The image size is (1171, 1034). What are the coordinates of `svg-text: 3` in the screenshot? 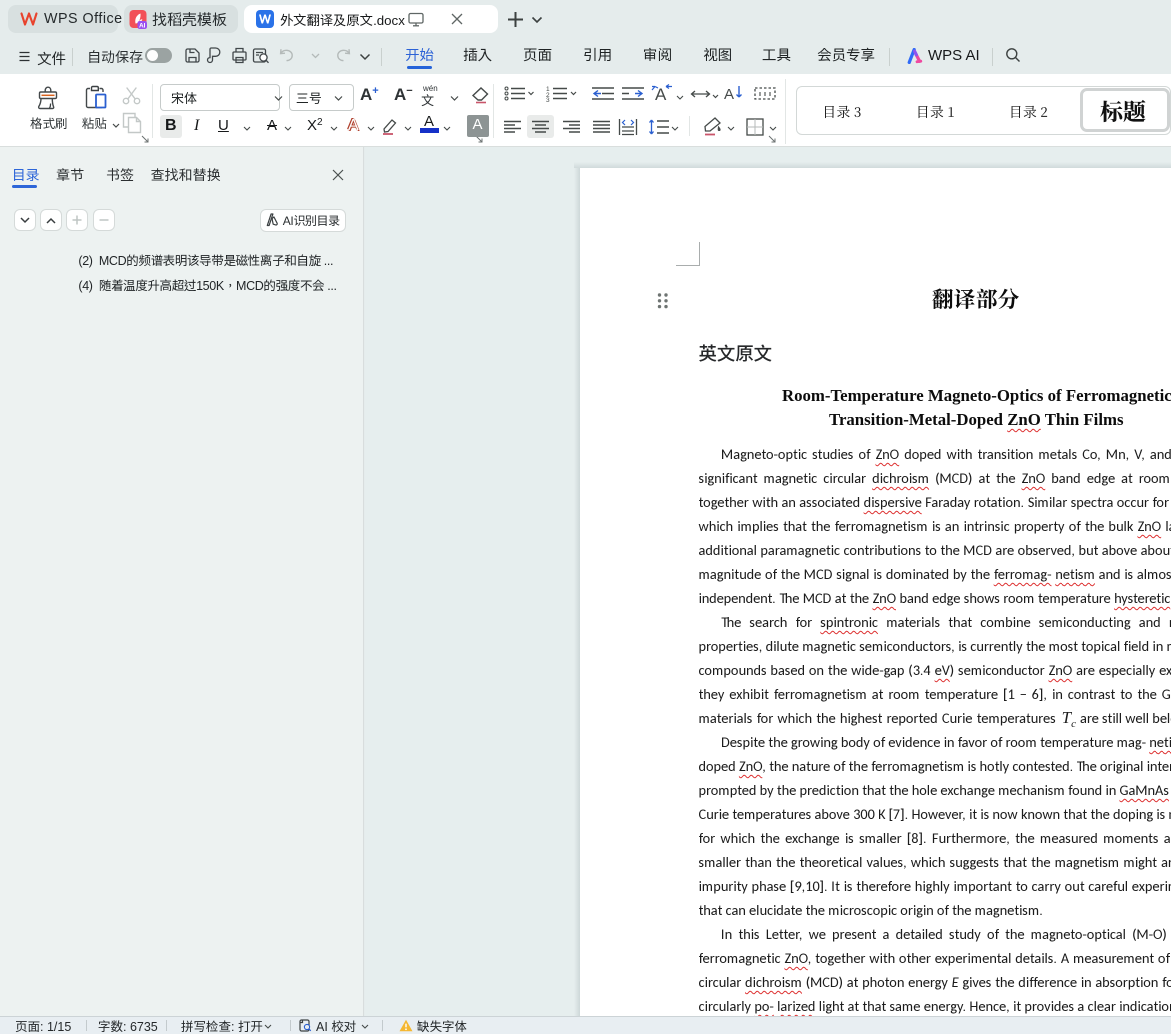 It's located at (548, 99).